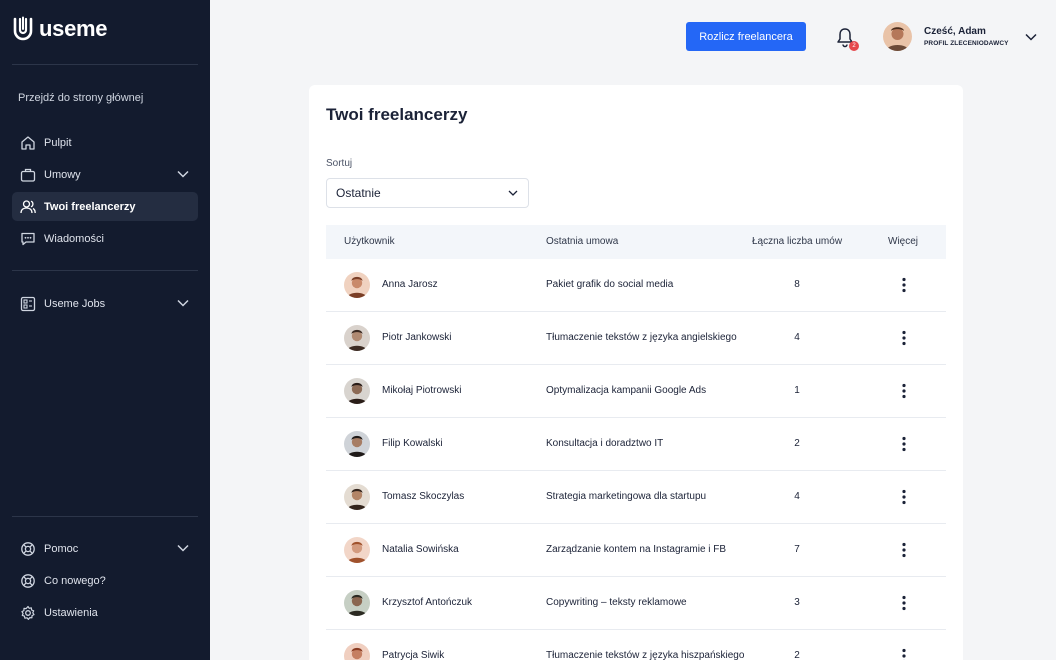 The height and width of the screenshot is (660, 1056). I want to click on freelancer-name: Piotr Jankowski, so click(416, 337).